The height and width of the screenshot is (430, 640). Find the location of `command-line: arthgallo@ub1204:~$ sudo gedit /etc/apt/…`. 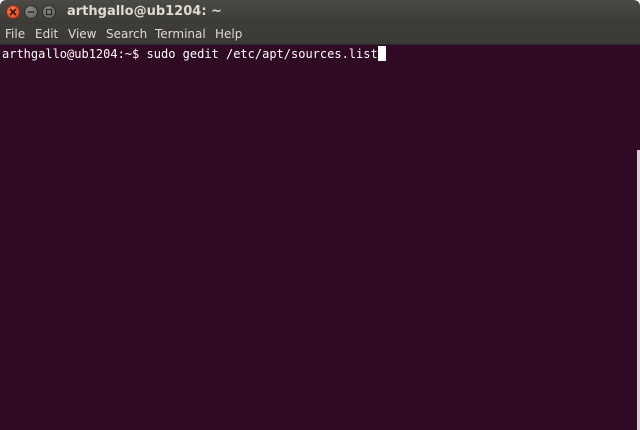

command-line: arthgallo@ub1204:~$ sudo gedit /etc/apt/… is located at coordinates (194, 54).